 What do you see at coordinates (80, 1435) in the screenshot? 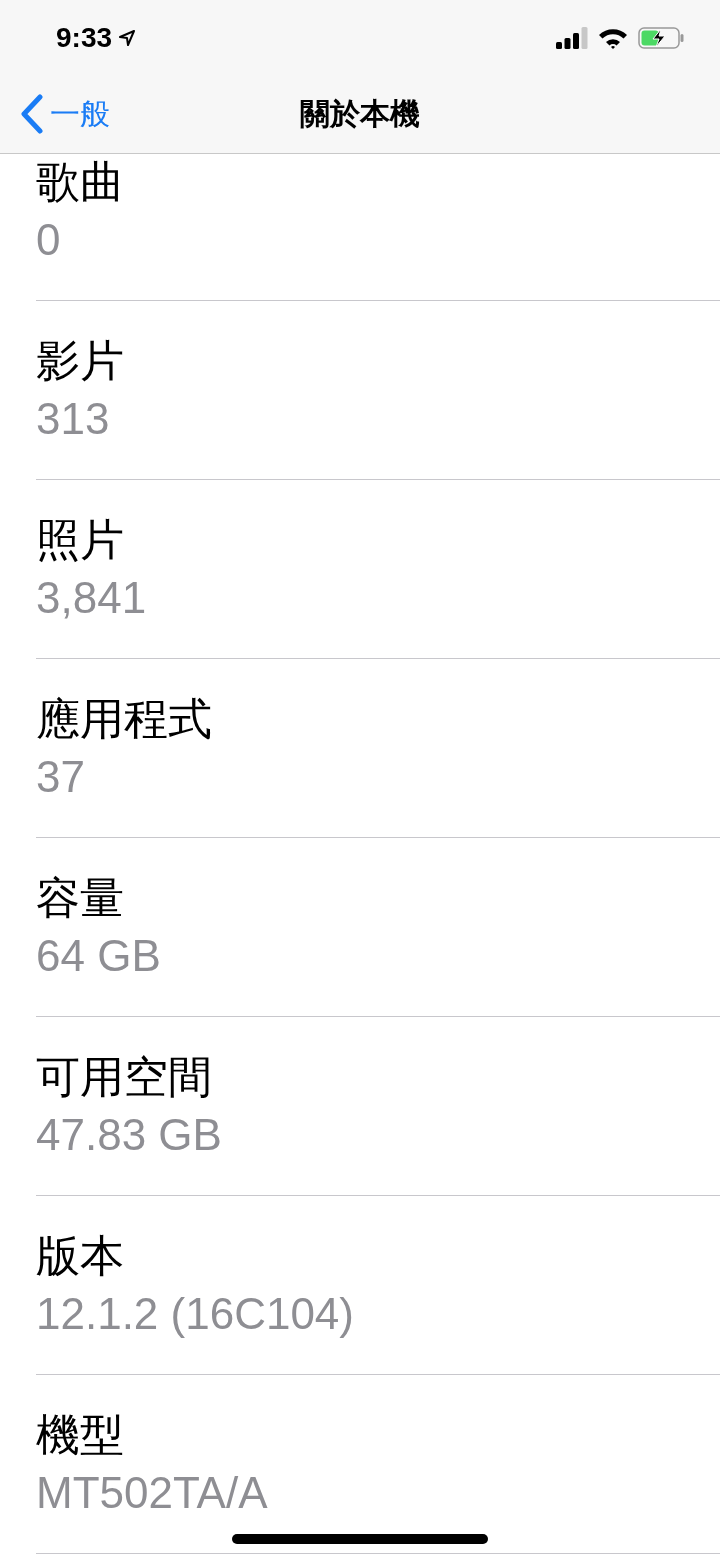
I see `row-label: 機型` at bounding box center [80, 1435].